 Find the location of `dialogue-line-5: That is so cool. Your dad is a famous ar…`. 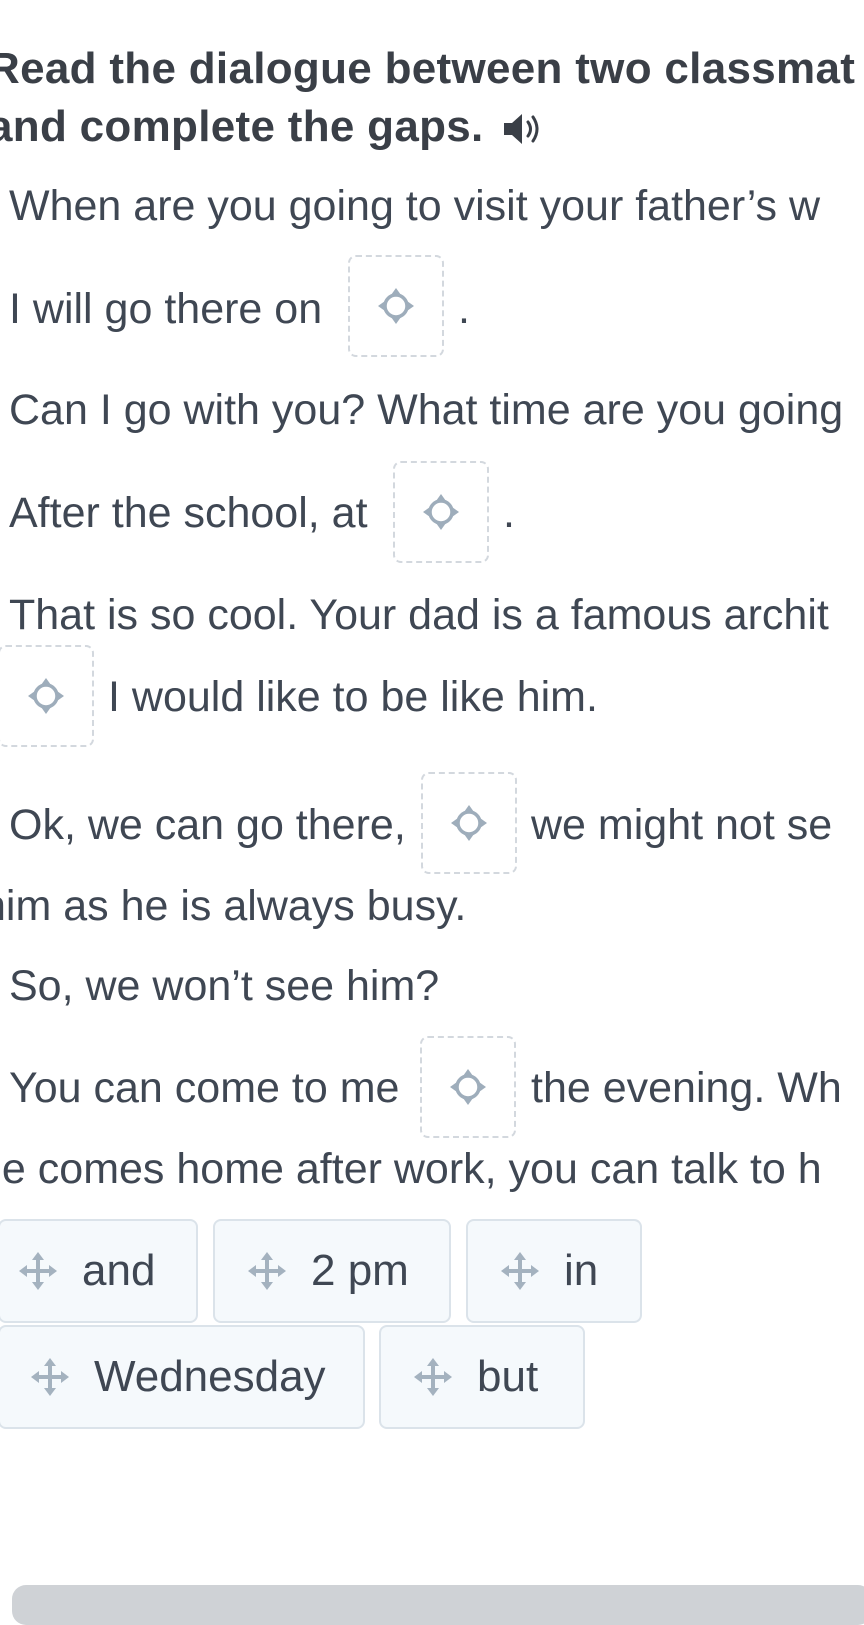

dialogue-line-5: That is so cool. Your dad is a famous ar… is located at coordinates (419, 615).